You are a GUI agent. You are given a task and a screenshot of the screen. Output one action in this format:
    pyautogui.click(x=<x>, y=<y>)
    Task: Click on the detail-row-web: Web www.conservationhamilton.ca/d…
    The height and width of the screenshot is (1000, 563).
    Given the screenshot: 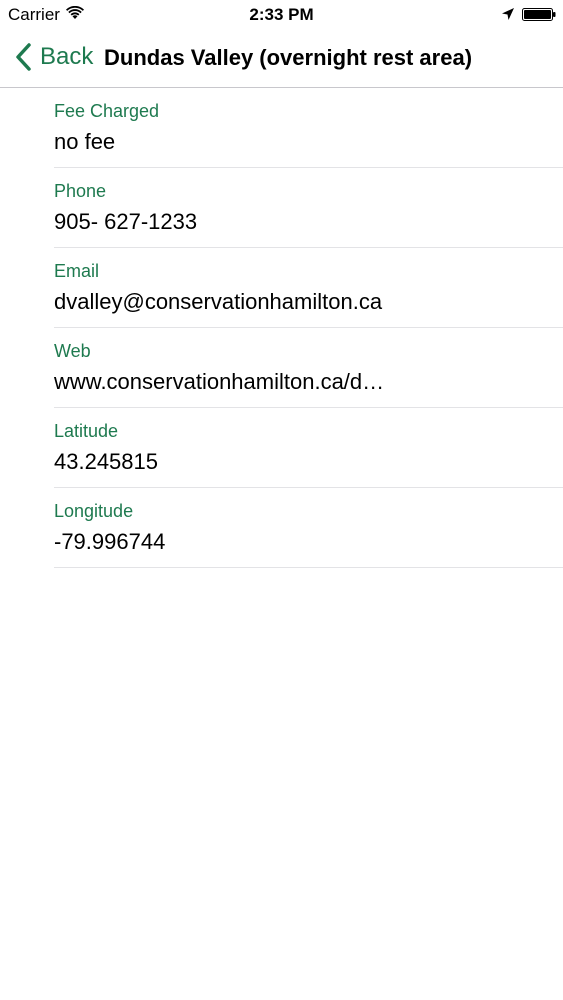 What is the action you would take?
    pyautogui.click(x=308, y=368)
    